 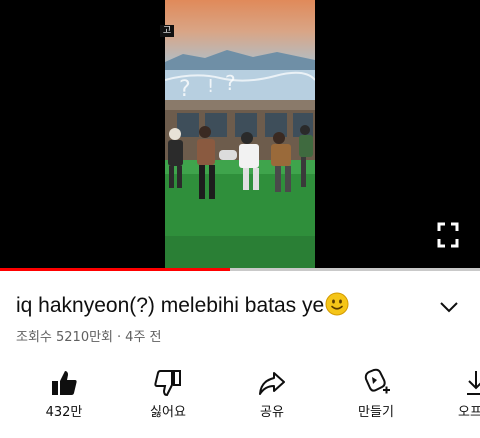 What do you see at coordinates (167, 383) in the screenshot?
I see `thumbs-down-icon` at bounding box center [167, 383].